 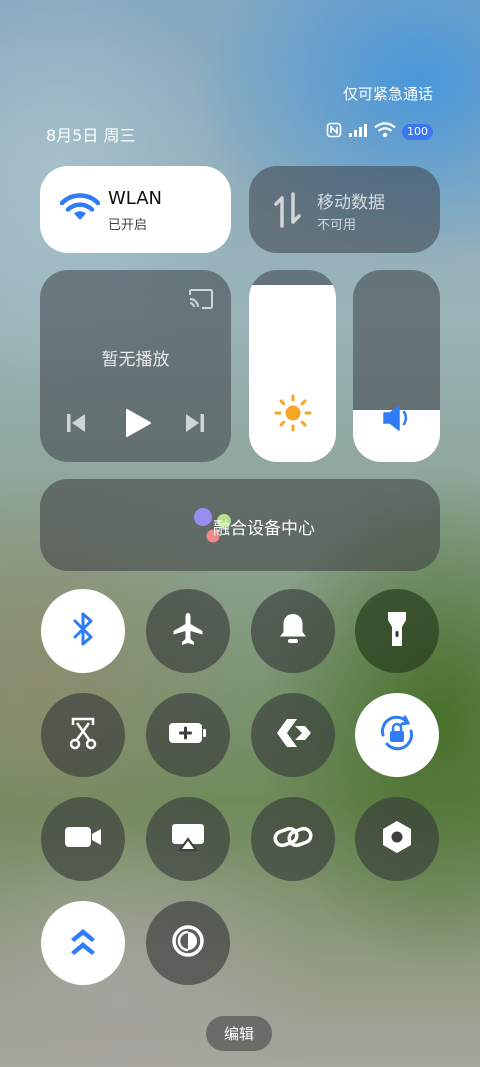 What do you see at coordinates (128, 225) in the screenshot?
I see `wlan-status: 已开启` at bounding box center [128, 225].